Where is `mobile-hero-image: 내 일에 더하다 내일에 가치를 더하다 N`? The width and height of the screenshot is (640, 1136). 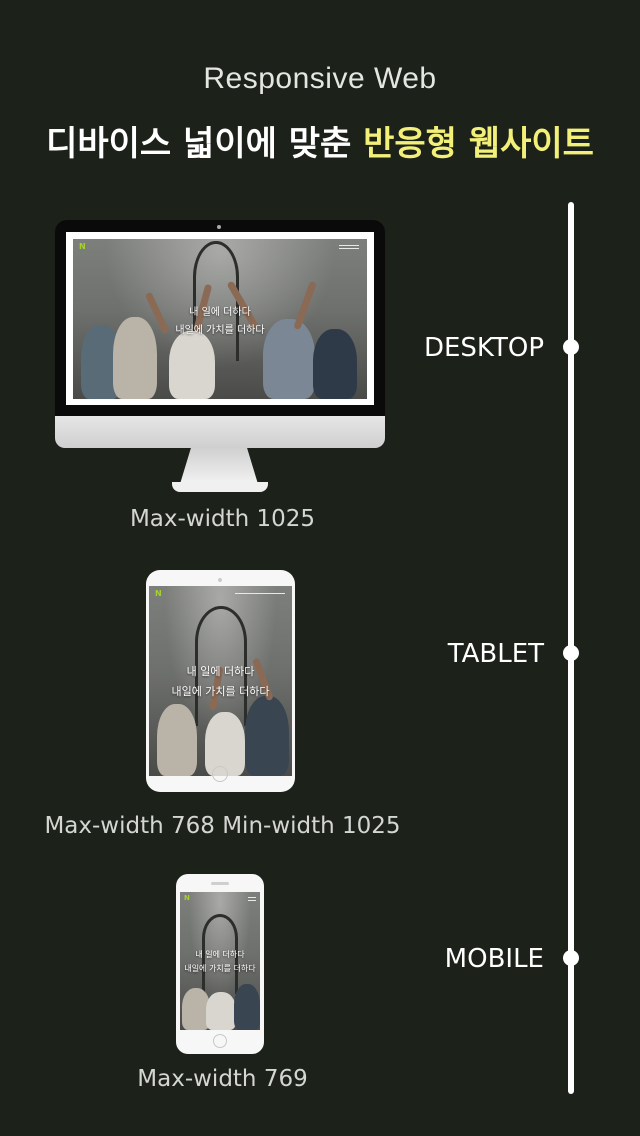
mobile-hero-image: 내 일에 더하다 내일에 가치를 더하다 N is located at coordinates (220, 961).